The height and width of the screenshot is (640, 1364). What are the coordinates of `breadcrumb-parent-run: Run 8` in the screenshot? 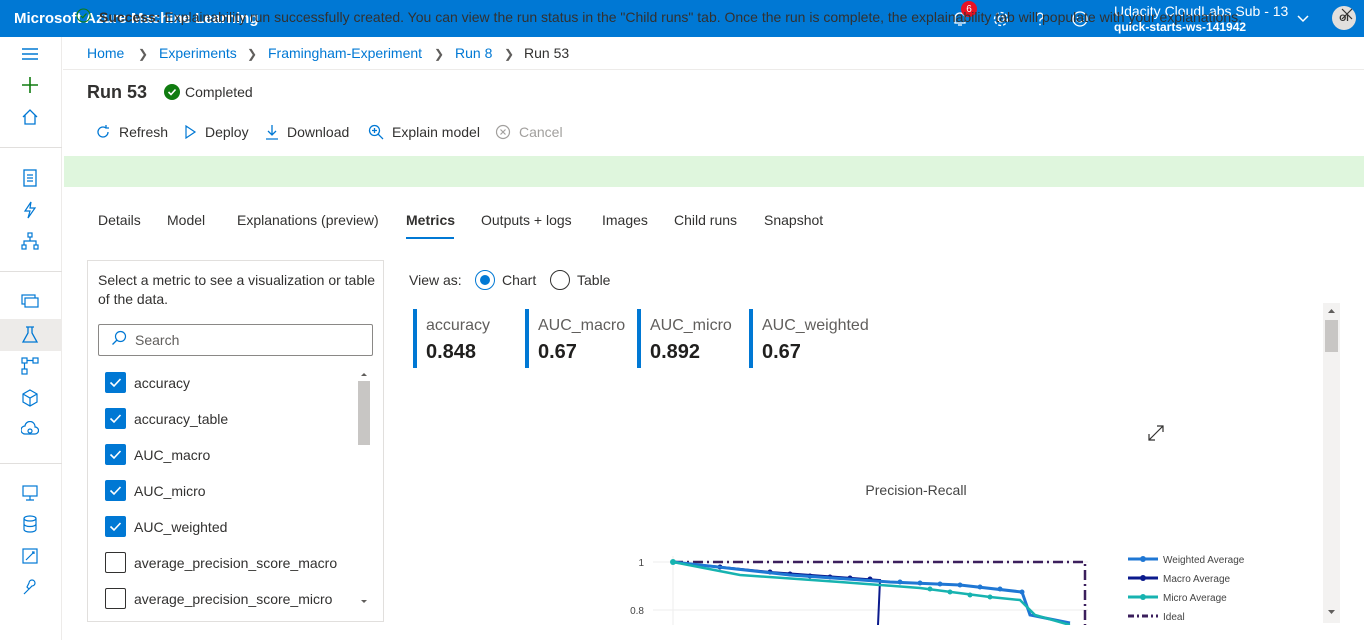 It's located at (473, 53).